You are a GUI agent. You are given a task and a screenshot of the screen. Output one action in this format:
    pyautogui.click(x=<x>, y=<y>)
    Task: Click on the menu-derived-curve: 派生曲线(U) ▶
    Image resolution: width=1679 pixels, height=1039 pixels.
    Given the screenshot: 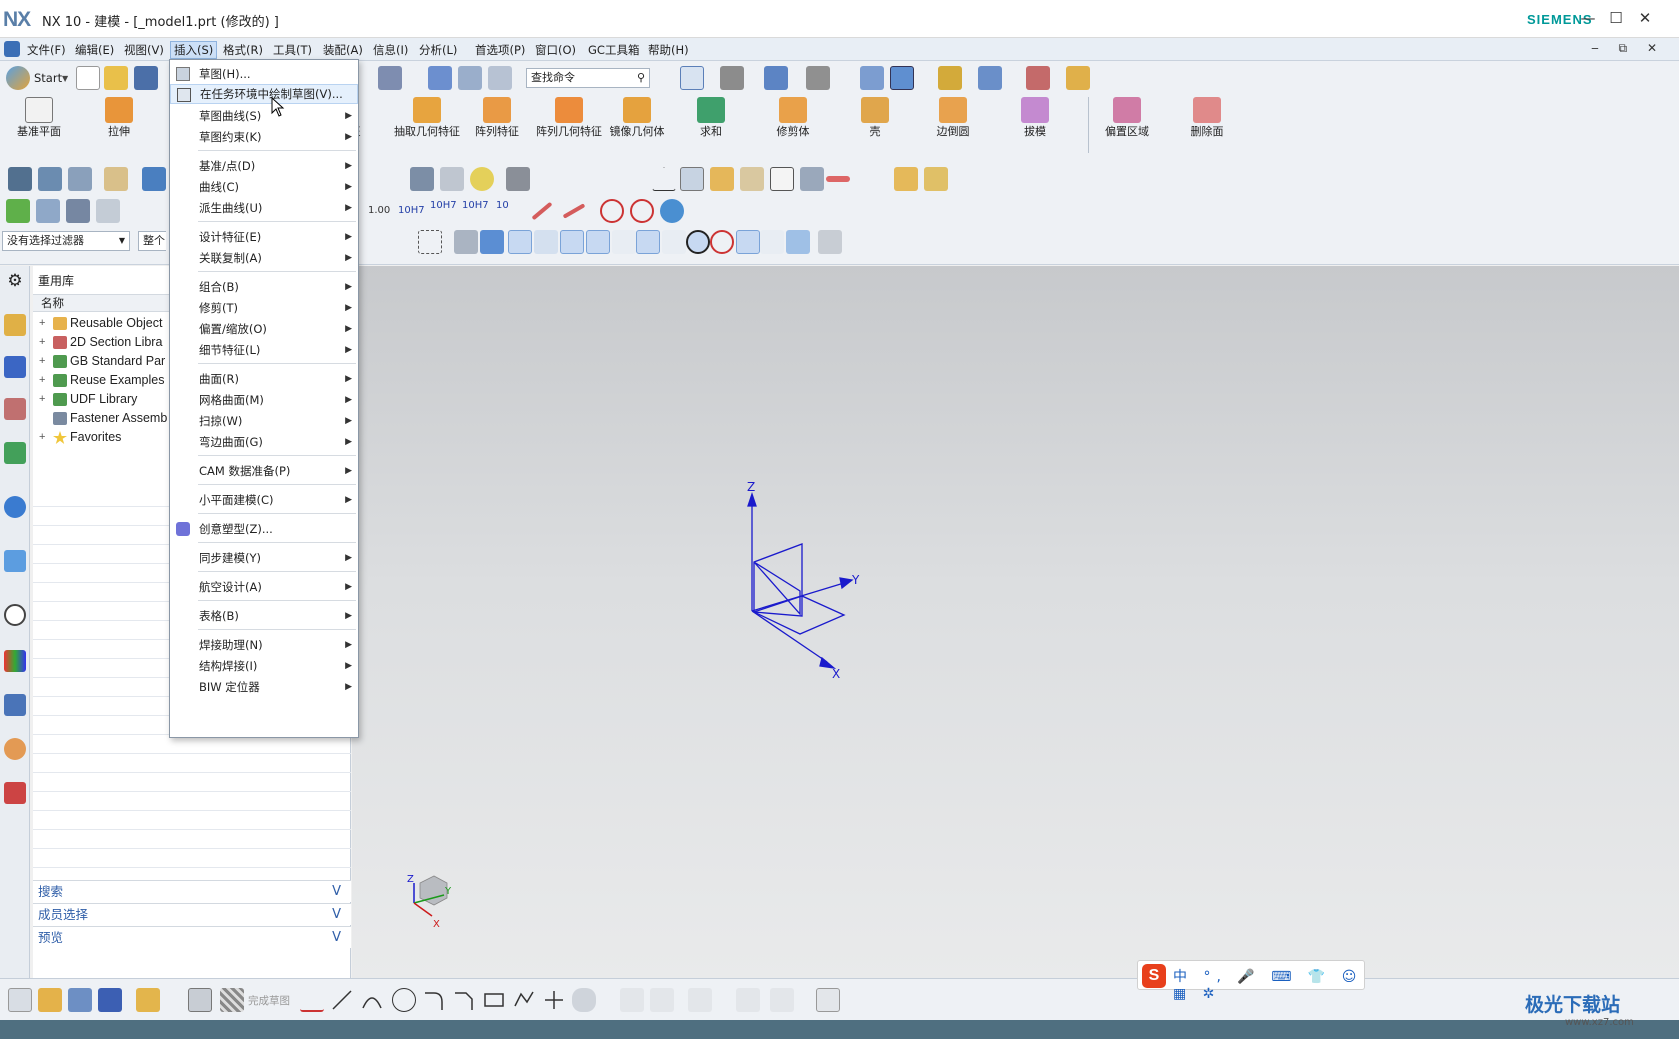 What is the action you would take?
    pyautogui.click(x=264, y=208)
    